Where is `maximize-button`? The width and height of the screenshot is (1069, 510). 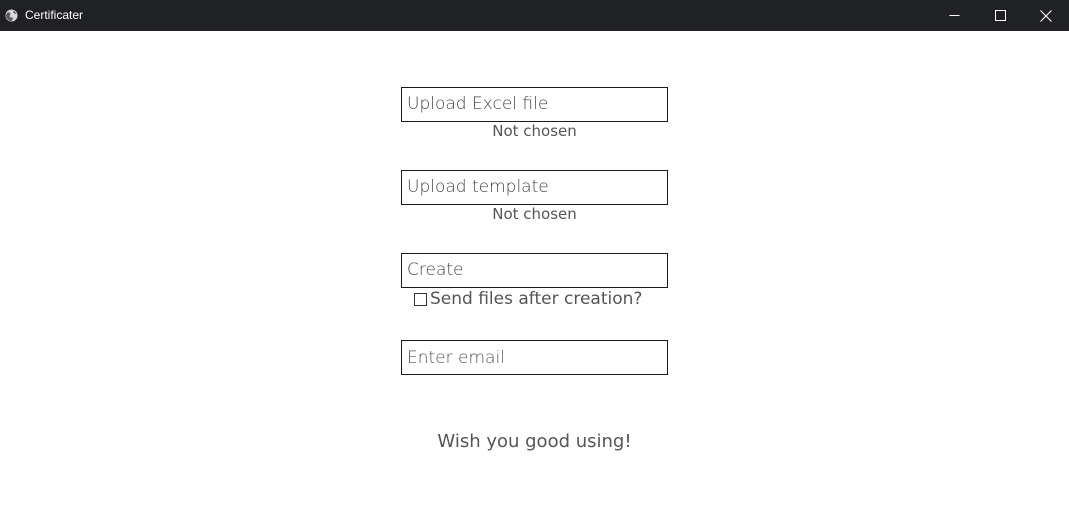
maximize-button is located at coordinates (1000, 15).